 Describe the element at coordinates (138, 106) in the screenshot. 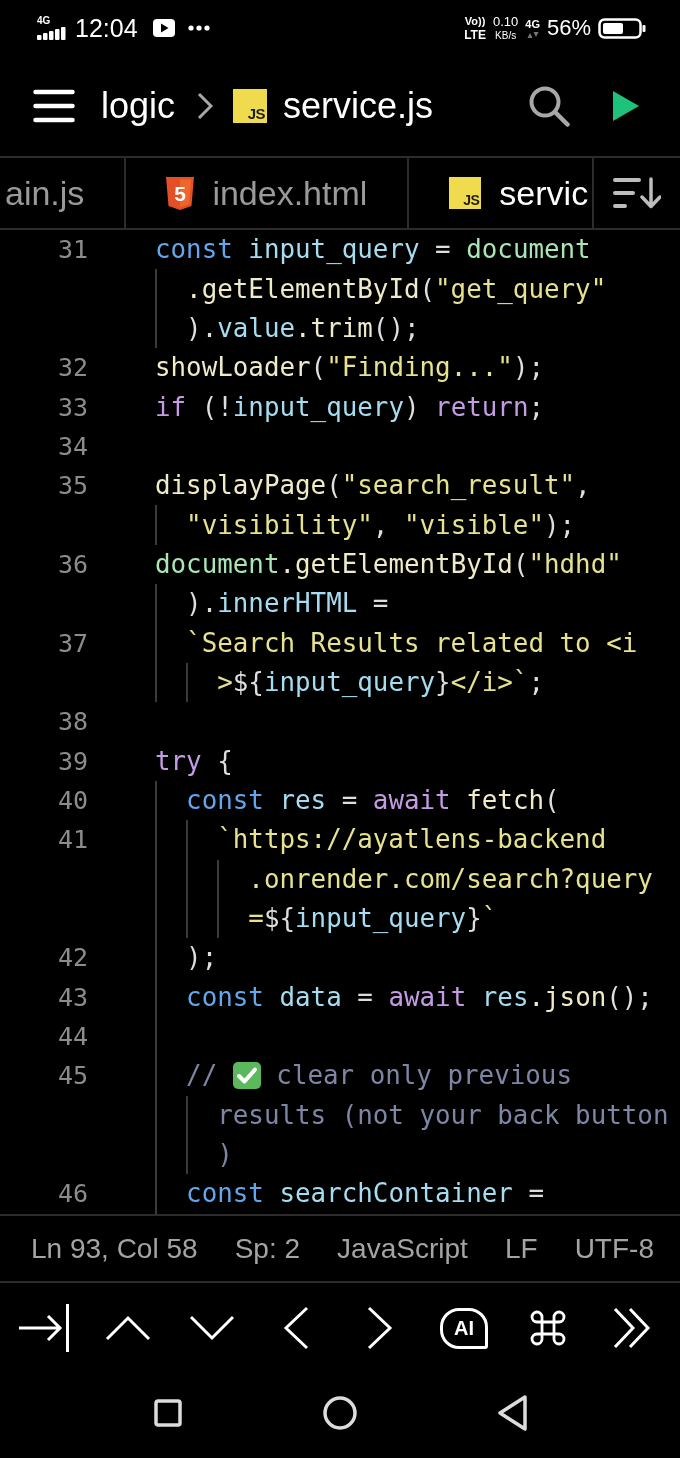

I see `breadcrumb-folder: logic` at that location.